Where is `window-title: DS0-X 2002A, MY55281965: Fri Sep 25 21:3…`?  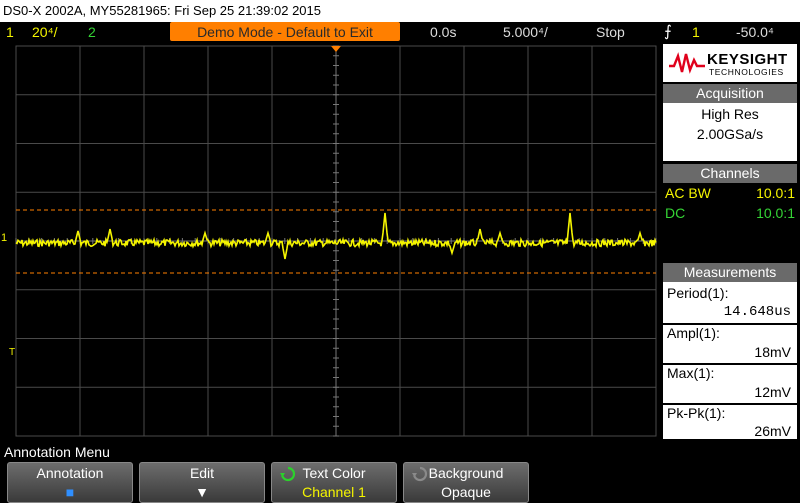 window-title: DS0-X 2002A, MY55281965: Fri Sep 25 21:3… is located at coordinates (400, 11).